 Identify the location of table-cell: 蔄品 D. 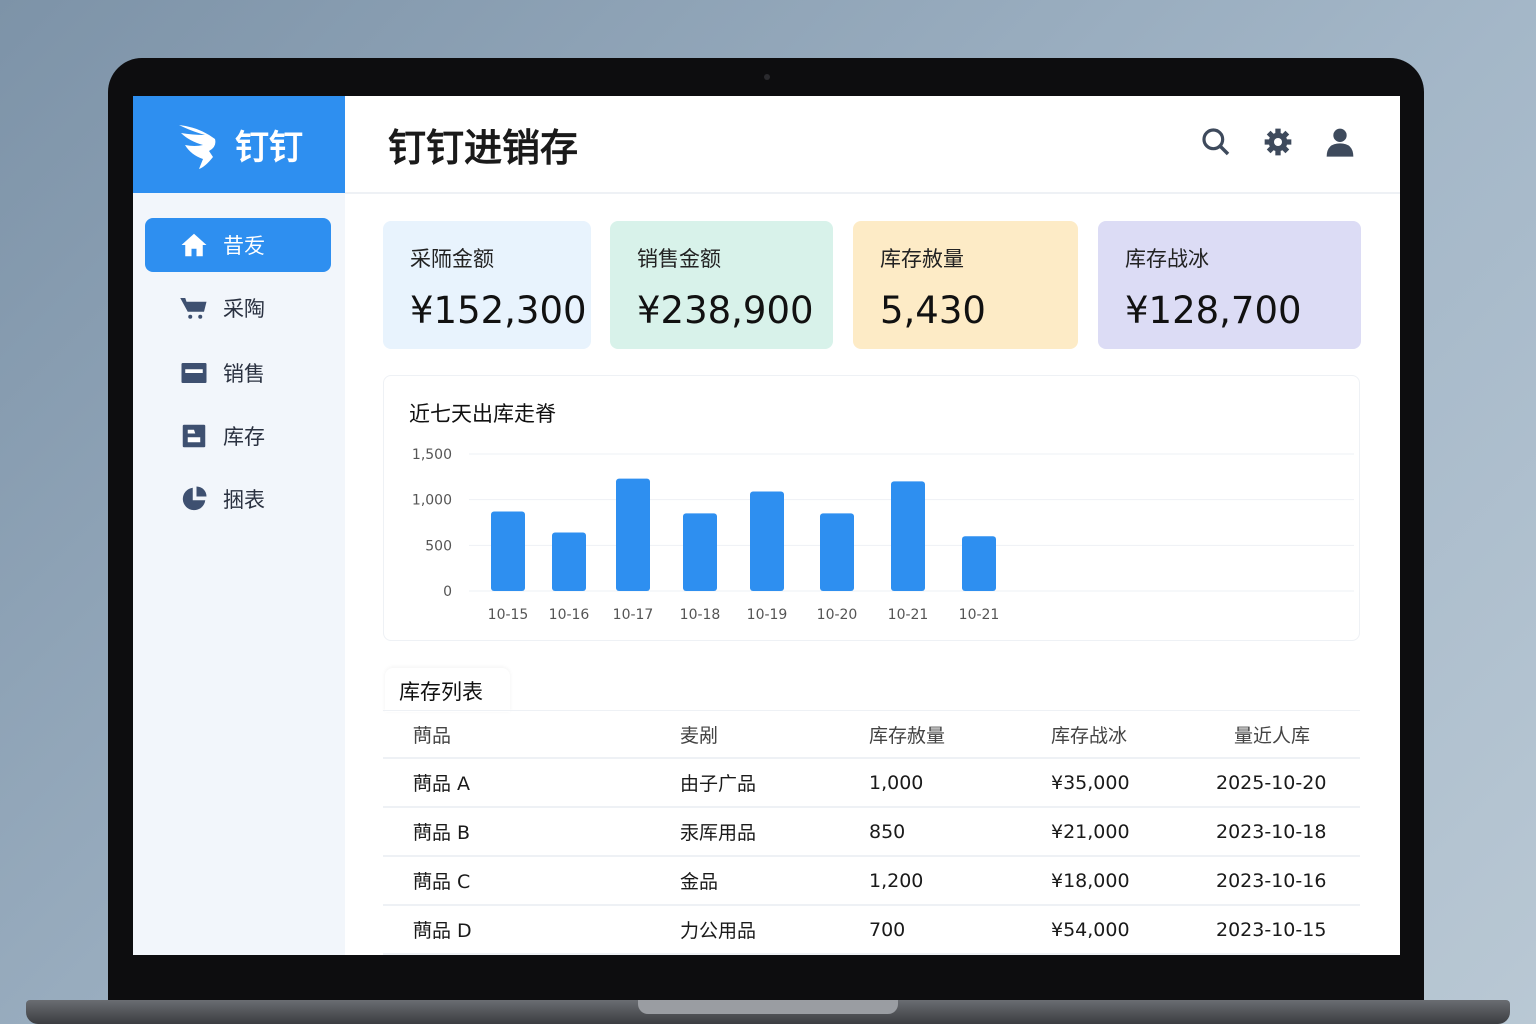
(442, 931).